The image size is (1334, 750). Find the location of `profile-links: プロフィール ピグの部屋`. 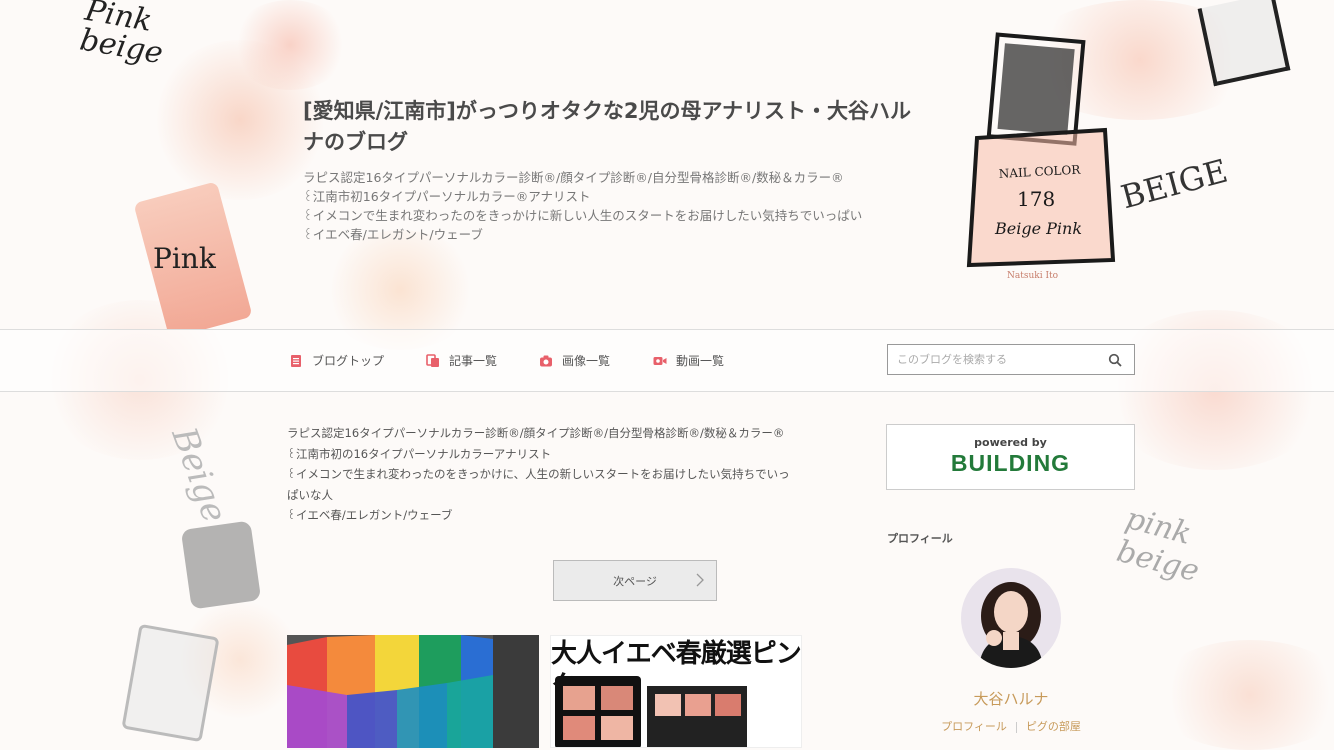

profile-links: プロフィール ピグの部屋 is located at coordinates (1011, 726).